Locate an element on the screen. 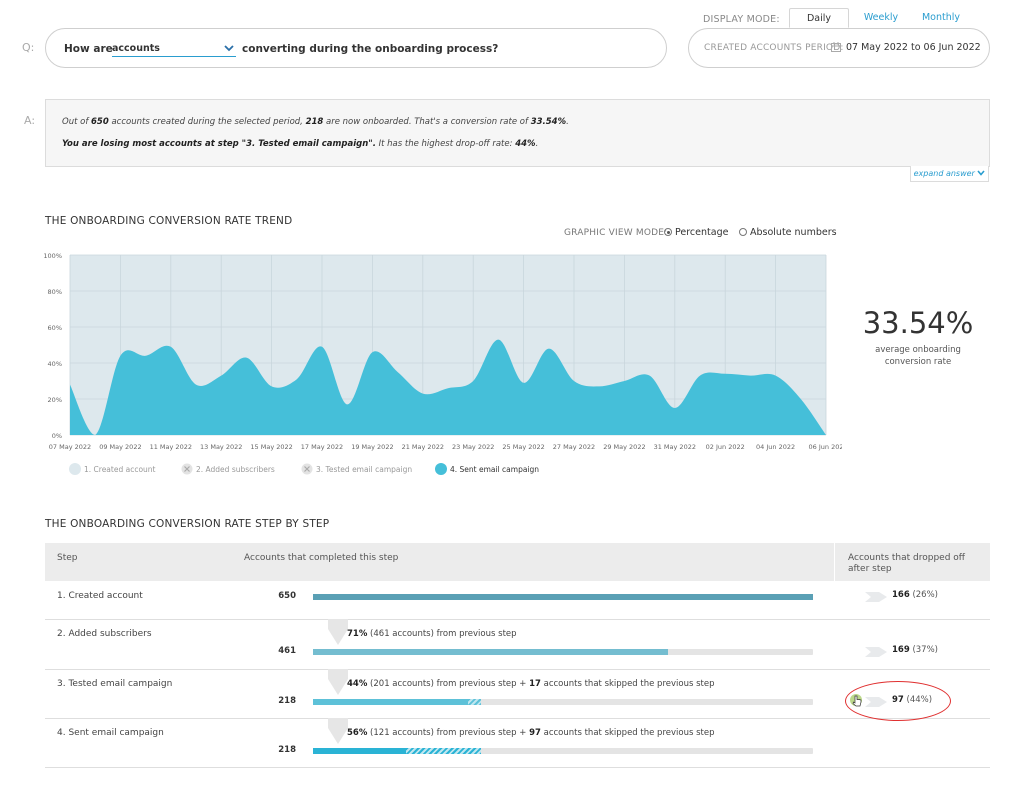 Image resolution: width=1024 pixels, height=790 pixels. expand-answer-button: expand answer is located at coordinates (949, 174).